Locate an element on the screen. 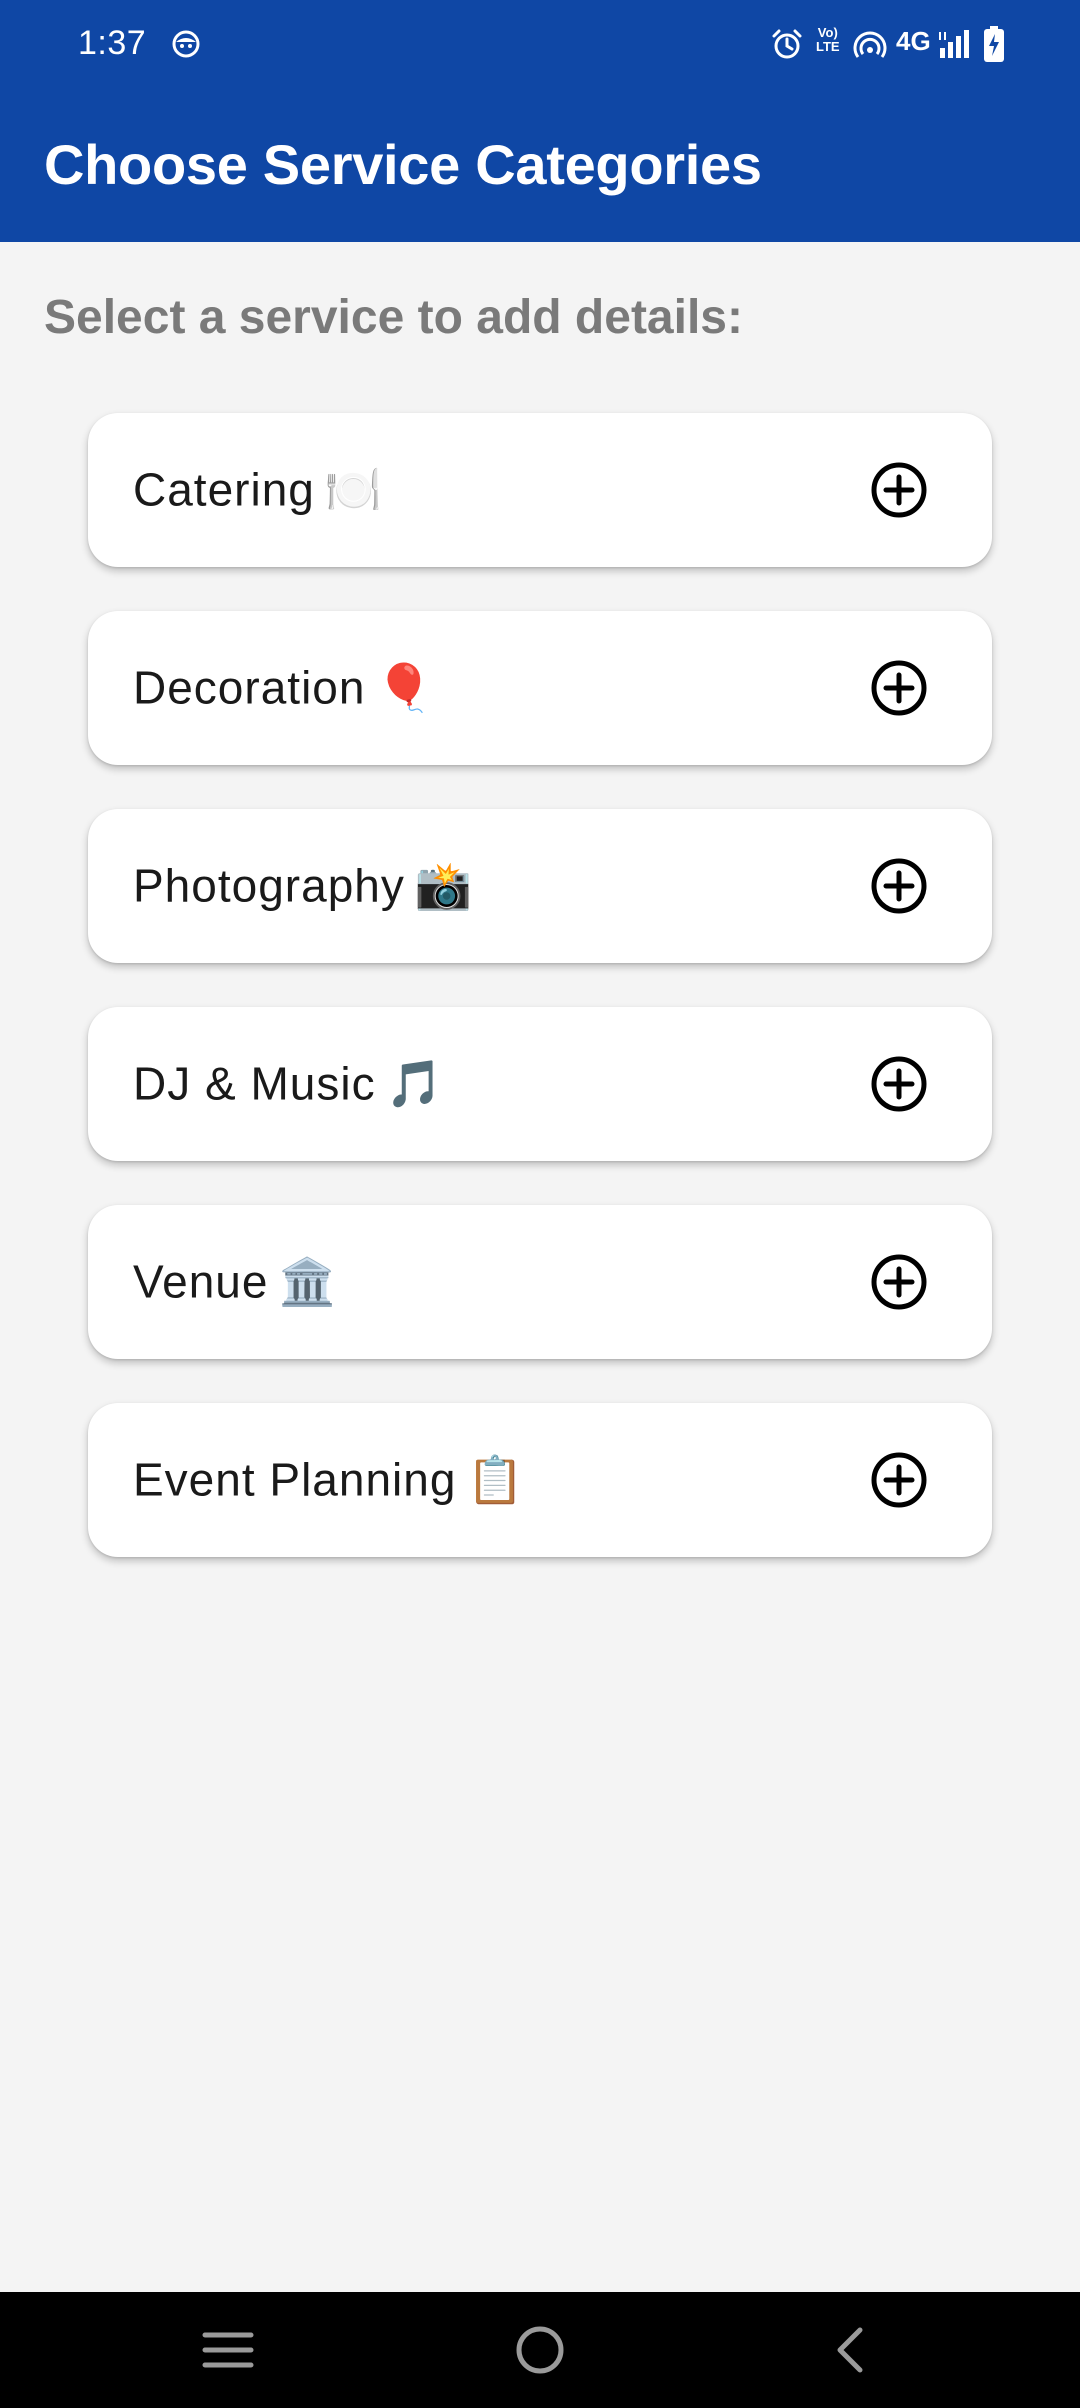 This screenshot has height=2408, width=1080. category-card-dj-music: DJ & Music 🎵 is located at coordinates (540, 1084).